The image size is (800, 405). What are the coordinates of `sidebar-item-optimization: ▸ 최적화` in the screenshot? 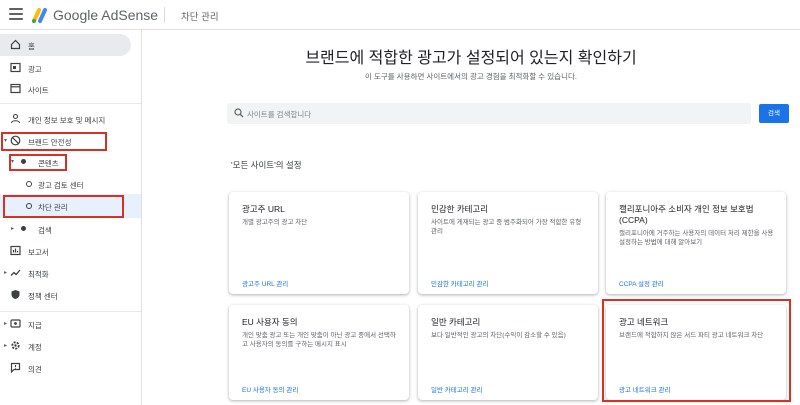 It's located at (70, 273).